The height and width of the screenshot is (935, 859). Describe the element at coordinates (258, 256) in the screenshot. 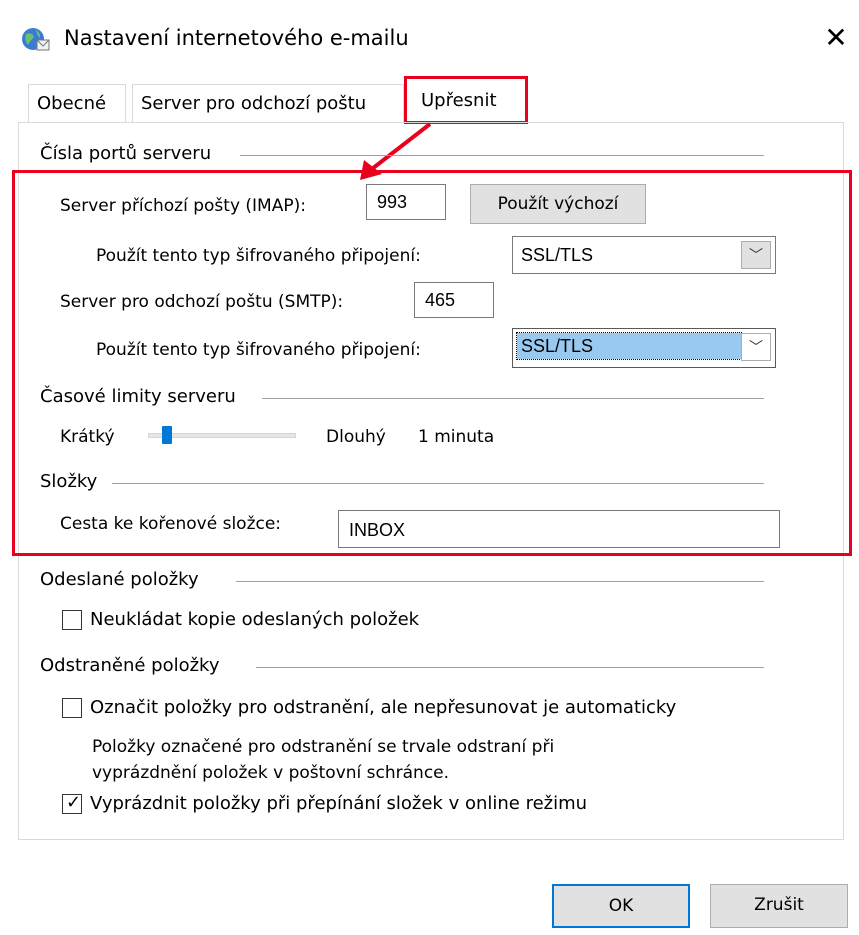

I see `incoming-encryption-label: Použít tento typ šifrovaného připojení:` at that location.